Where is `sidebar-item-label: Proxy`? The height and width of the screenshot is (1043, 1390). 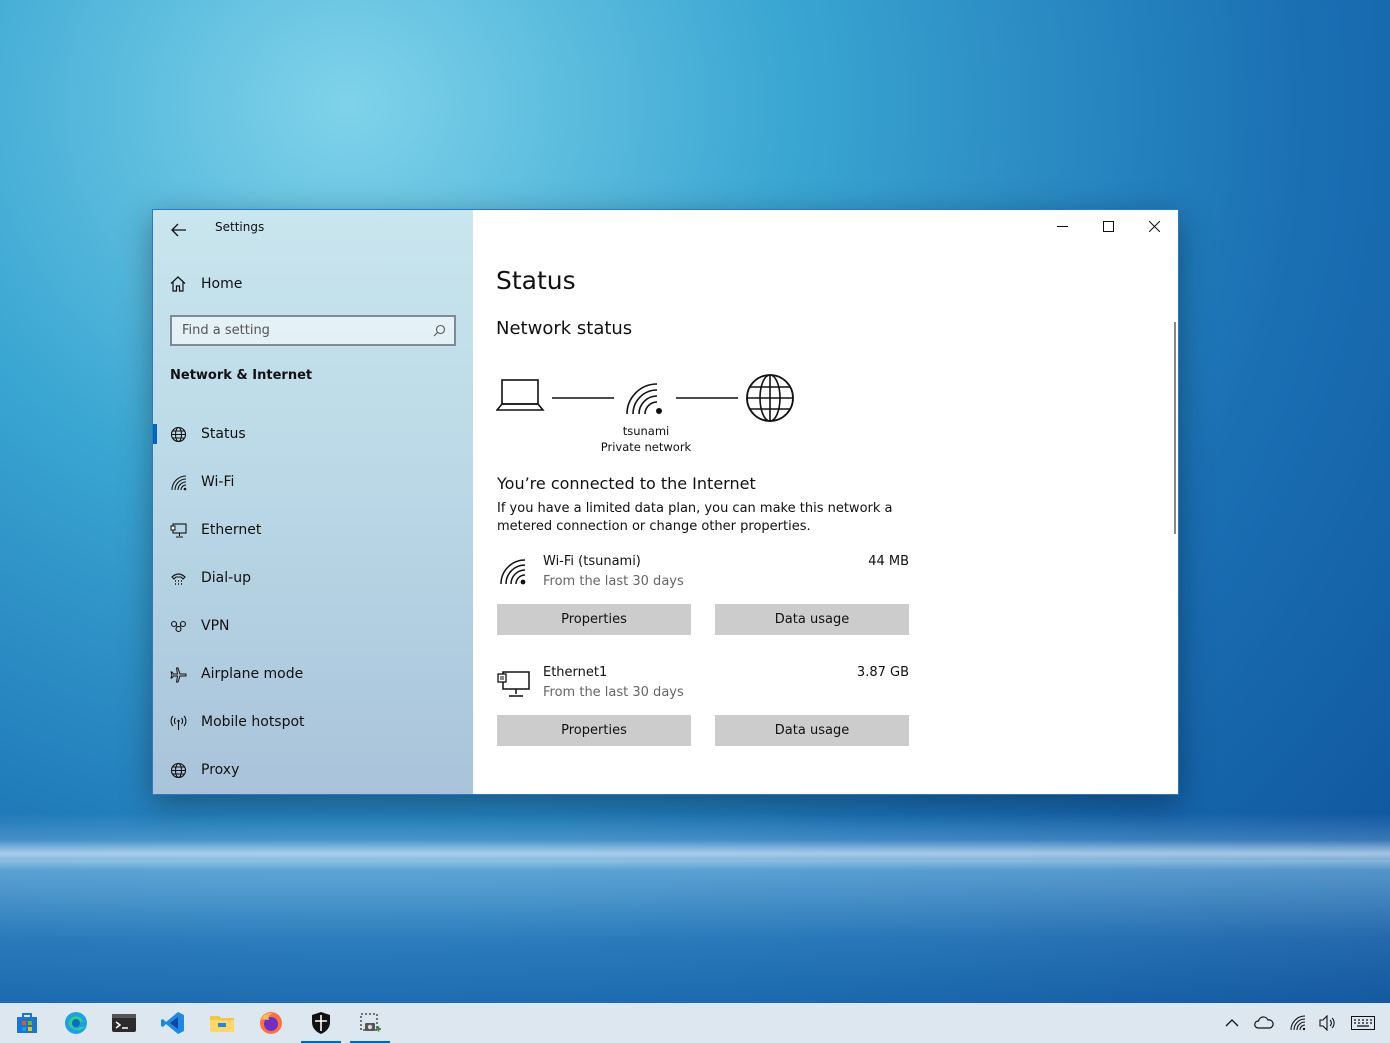
sidebar-item-label: Proxy is located at coordinates (220, 770).